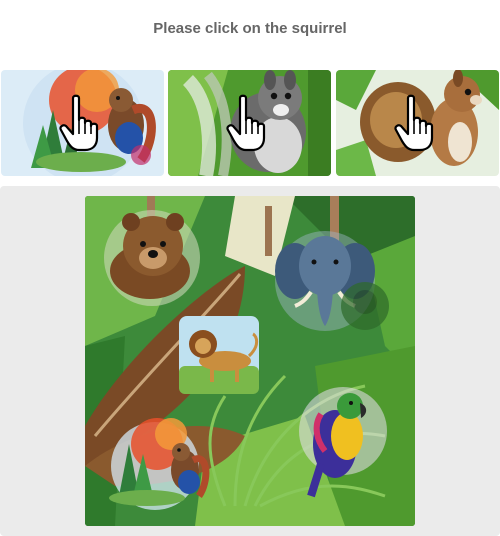 This screenshot has height=536, width=500. Describe the element at coordinates (219, 355) in the screenshot. I see `scene-lion` at that location.